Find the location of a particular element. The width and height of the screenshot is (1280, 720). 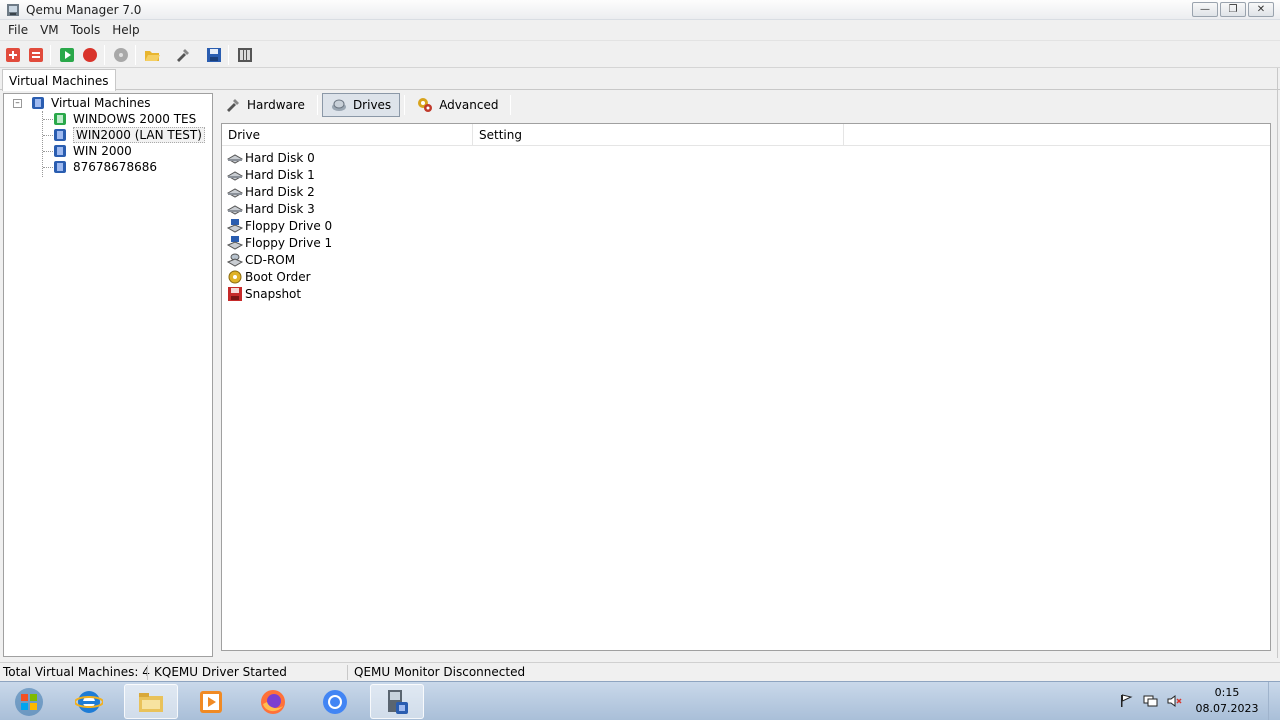

close-icon: ✕ is located at coordinates (1261, 9).